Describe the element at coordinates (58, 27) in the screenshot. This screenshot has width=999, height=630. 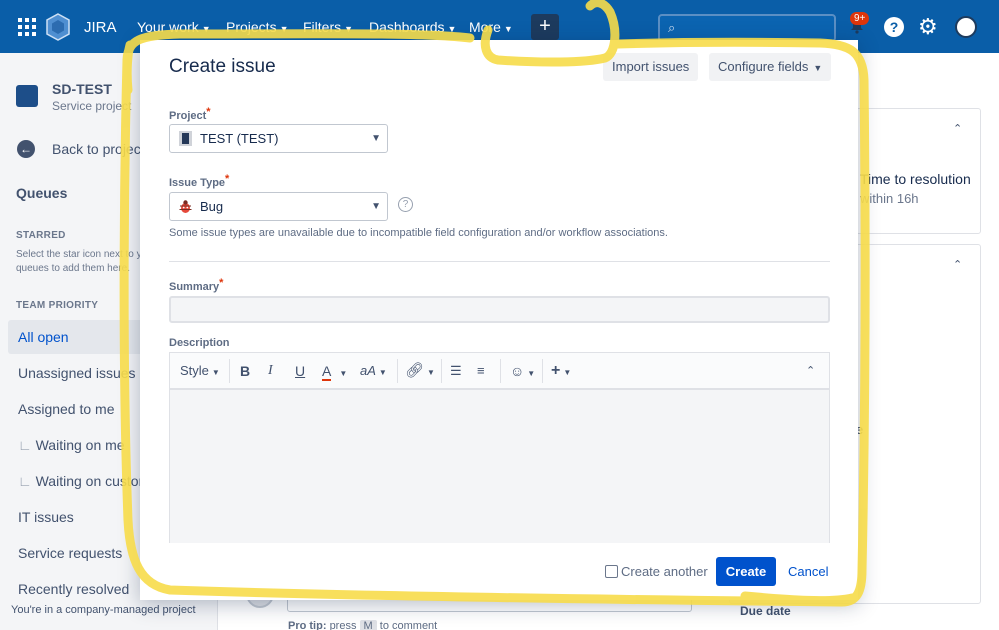
I see `jira-logo-icon` at that location.